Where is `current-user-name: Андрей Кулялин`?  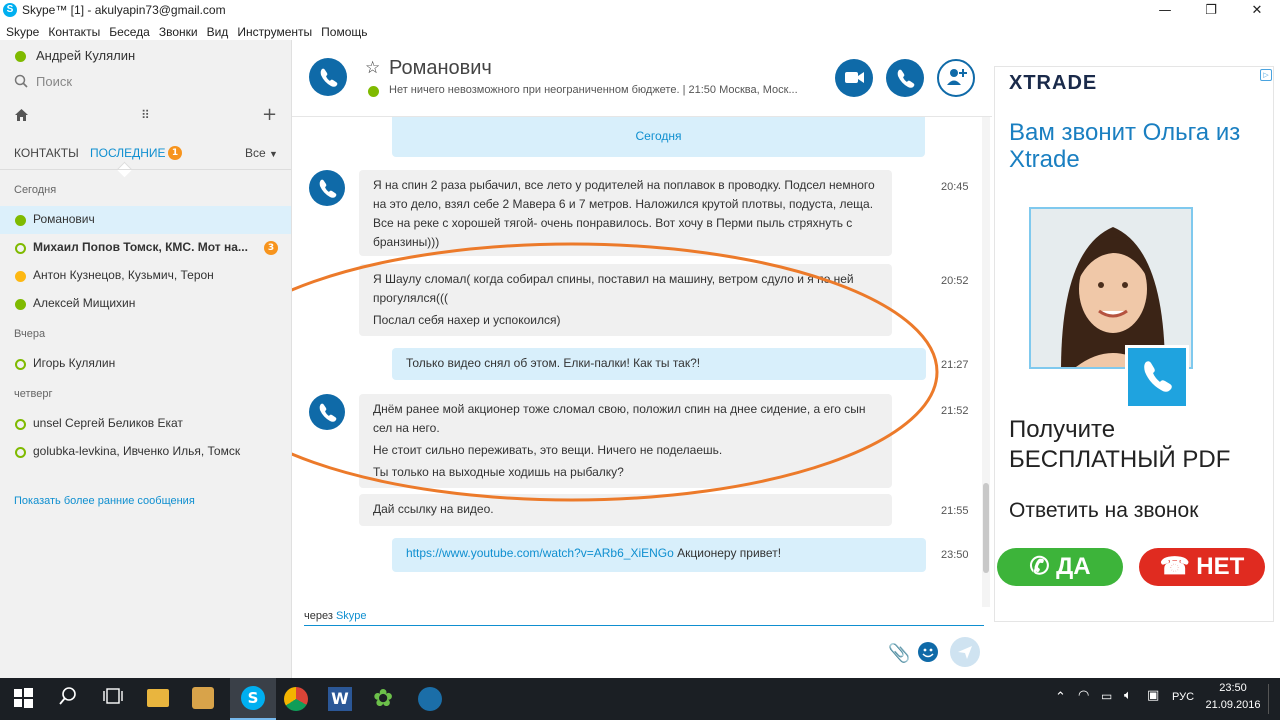
current-user-name: Андрей Кулялин is located at coordinates (85, 55).